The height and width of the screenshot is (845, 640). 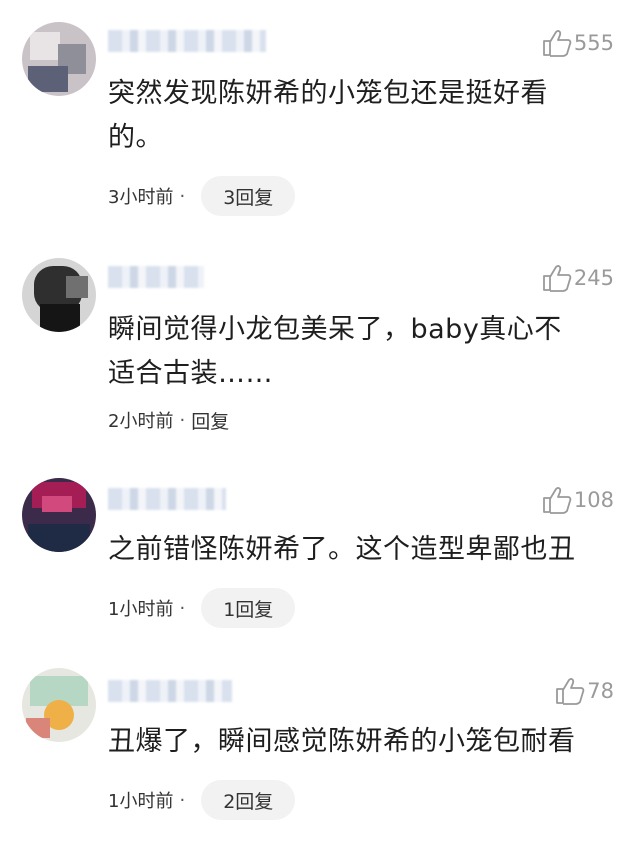 I want to click on reply-button: 1回复, so click(x=248, y=608).